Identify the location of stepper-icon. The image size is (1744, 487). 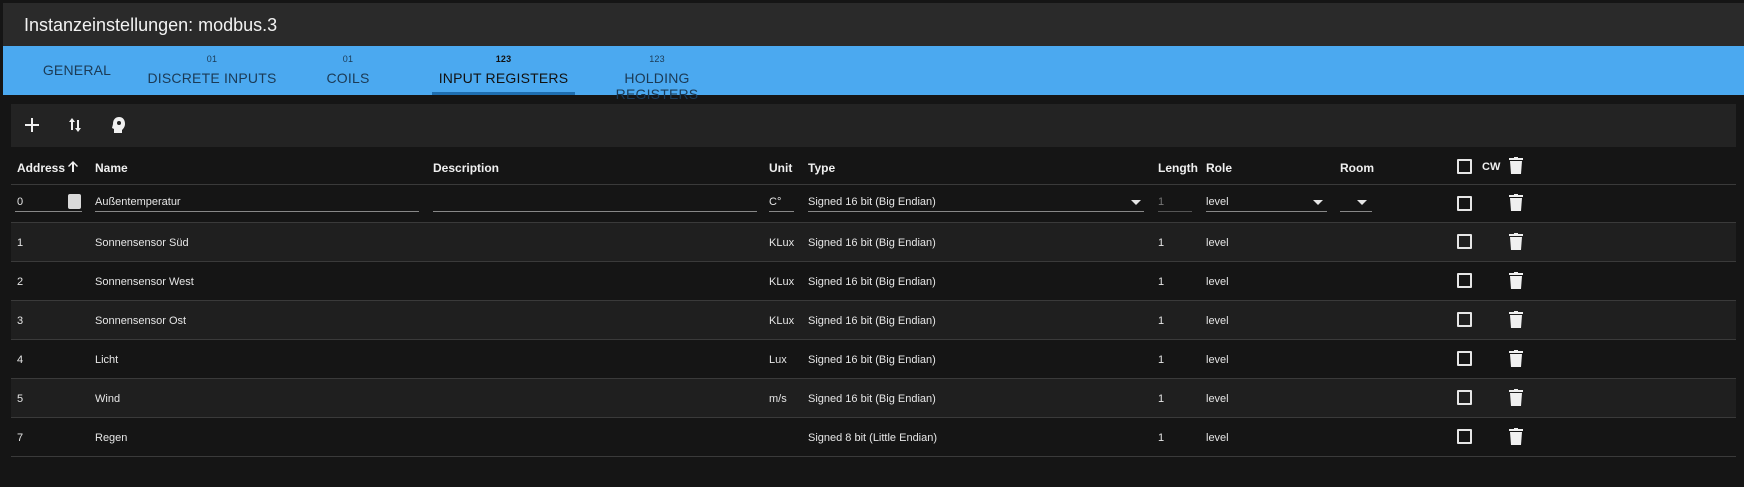
(74, 201).